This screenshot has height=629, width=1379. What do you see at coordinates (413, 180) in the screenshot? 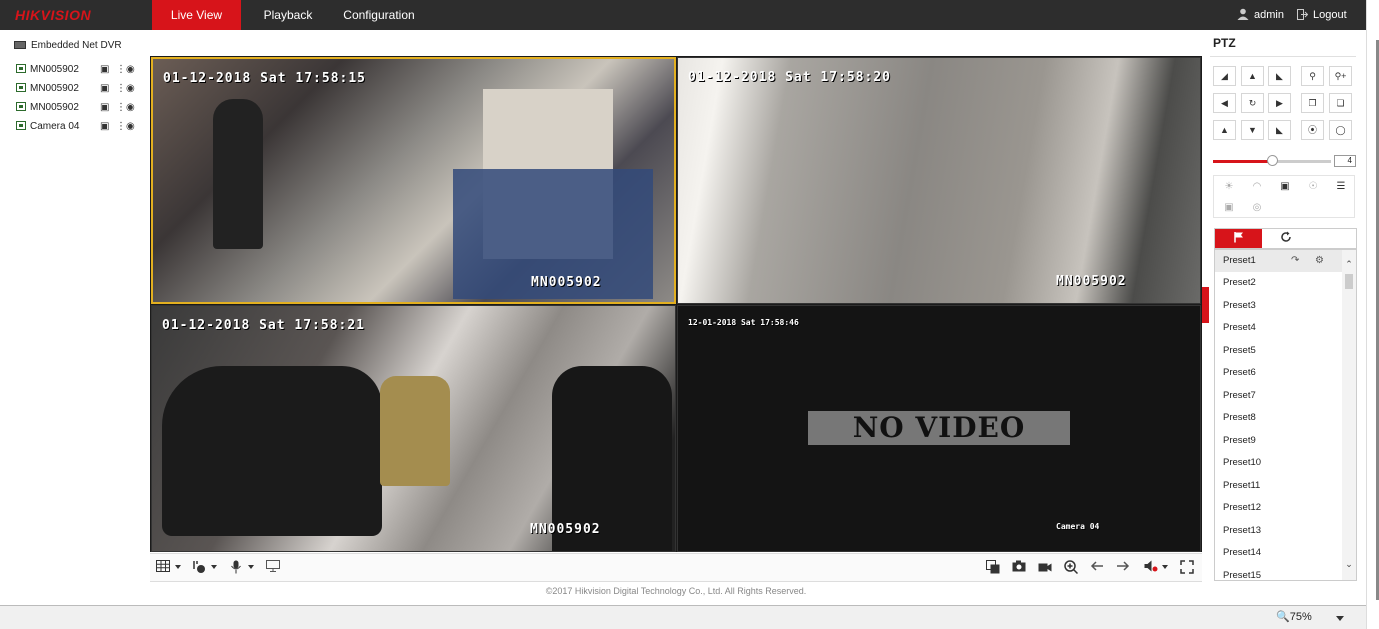
I see `video-tile-1: 01-12-2018 Sat 17:58:15 MN005902` at bounding box center [413, 180].